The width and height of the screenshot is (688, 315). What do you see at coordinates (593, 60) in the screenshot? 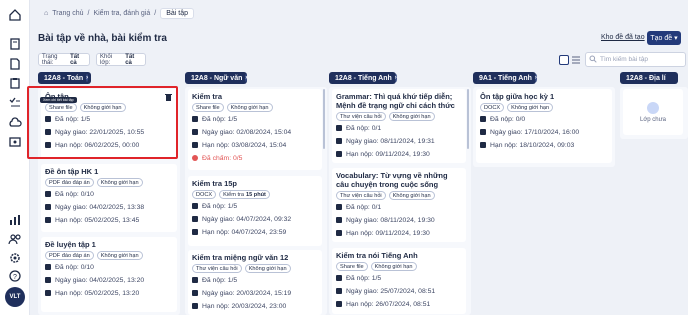
I see `search-icon` at bounding box center [593, 60].